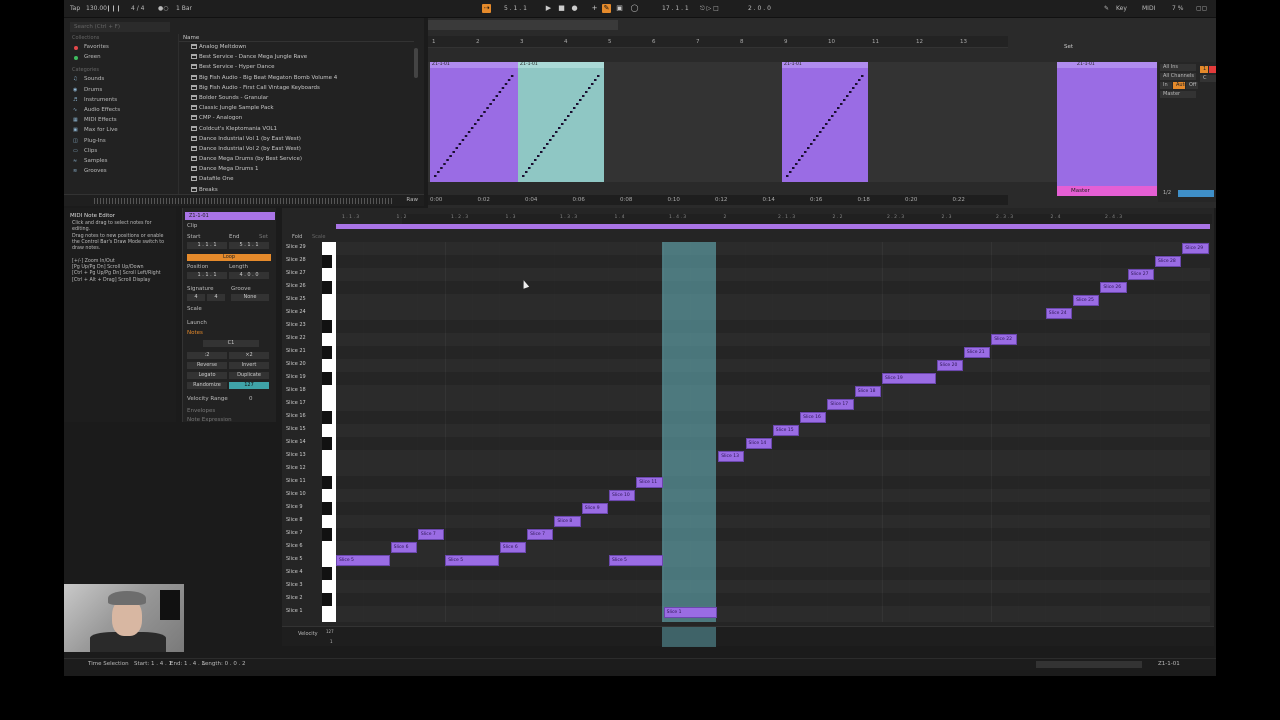  What do you see at coordinates (120, 27) in the screenshot?
I see `browser-search-input: Search (Ctrl + F)` at bounding box center [120, 27].